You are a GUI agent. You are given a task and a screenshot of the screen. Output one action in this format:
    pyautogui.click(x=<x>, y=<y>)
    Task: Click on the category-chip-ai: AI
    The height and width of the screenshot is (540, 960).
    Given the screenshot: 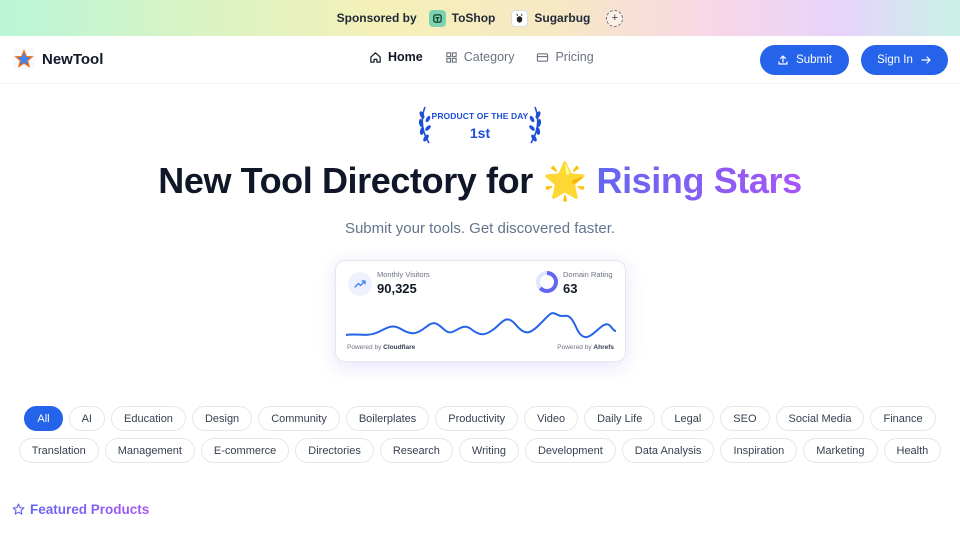 What is the action you would take?
    pyautogui.click(x=86, y=418)
    